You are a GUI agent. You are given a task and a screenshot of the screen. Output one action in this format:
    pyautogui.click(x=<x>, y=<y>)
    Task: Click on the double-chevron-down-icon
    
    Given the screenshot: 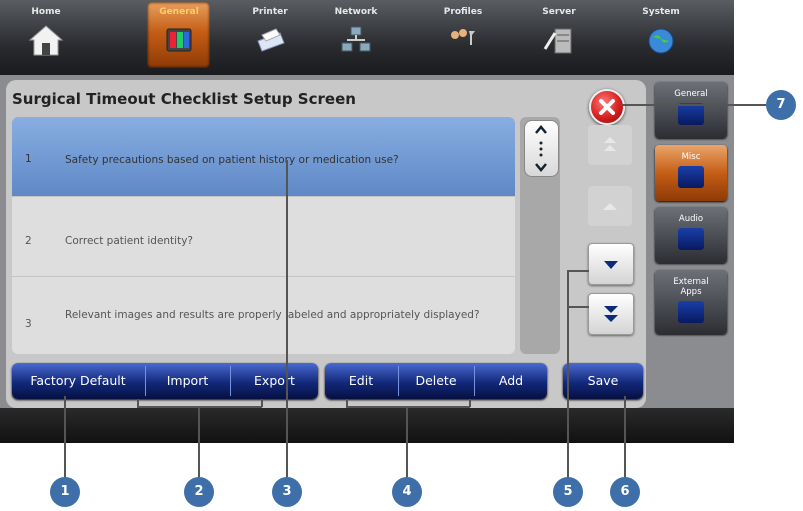 What is the action you would take?
    pyautogui.click(x=611, y=314)
    